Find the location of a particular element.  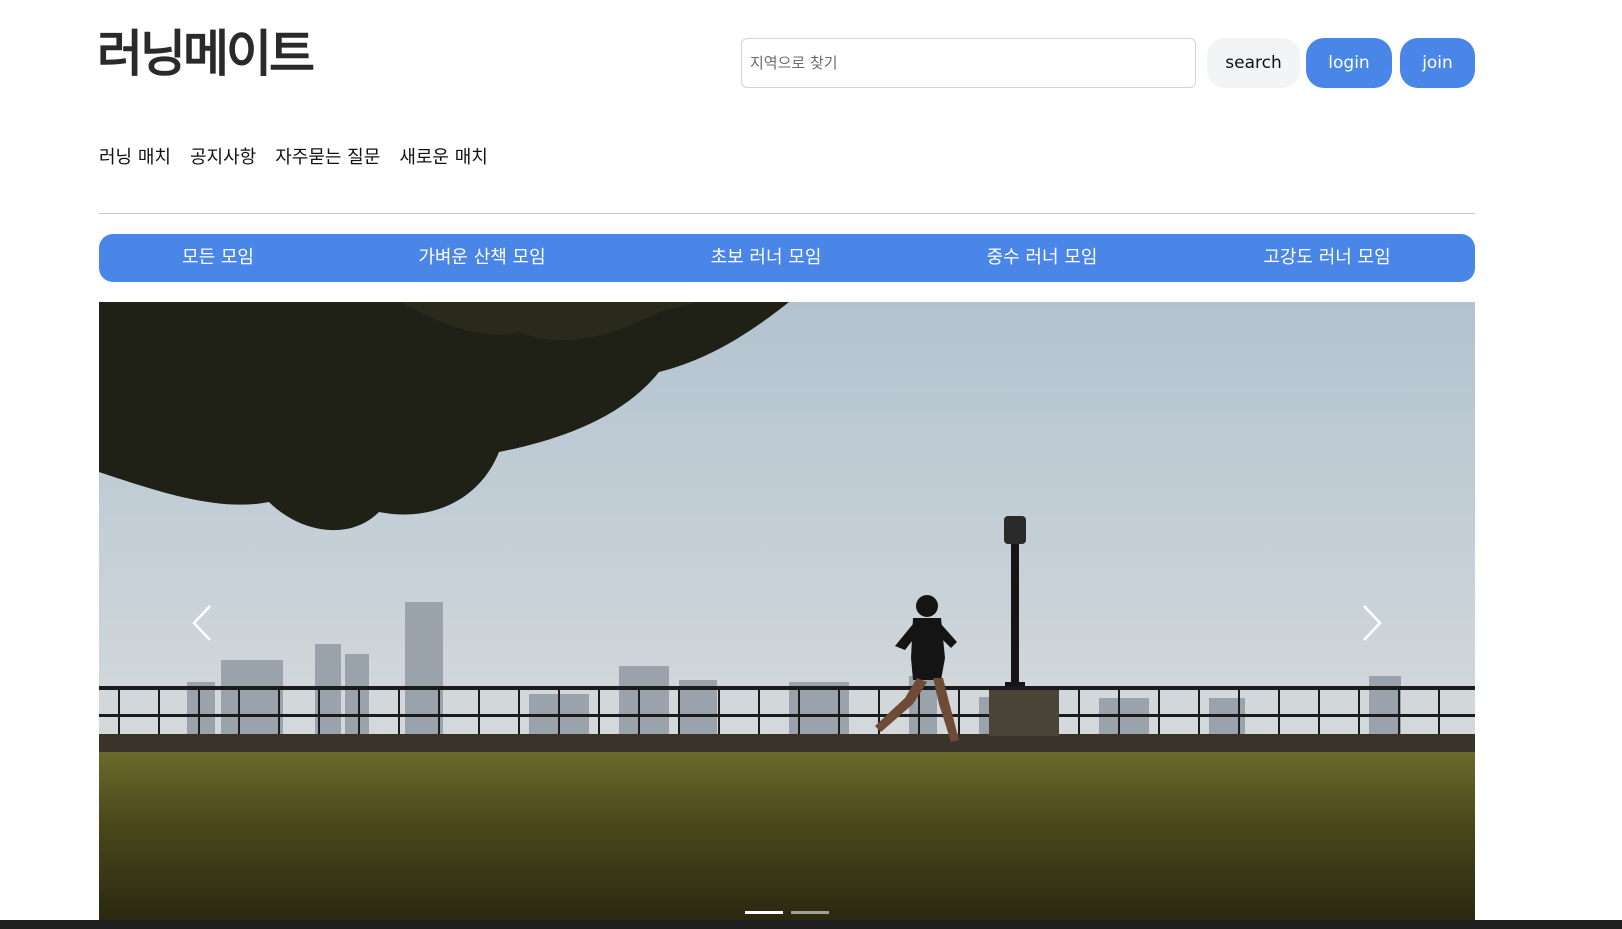

carousel-next-button is located at coordinates (1372, 623).